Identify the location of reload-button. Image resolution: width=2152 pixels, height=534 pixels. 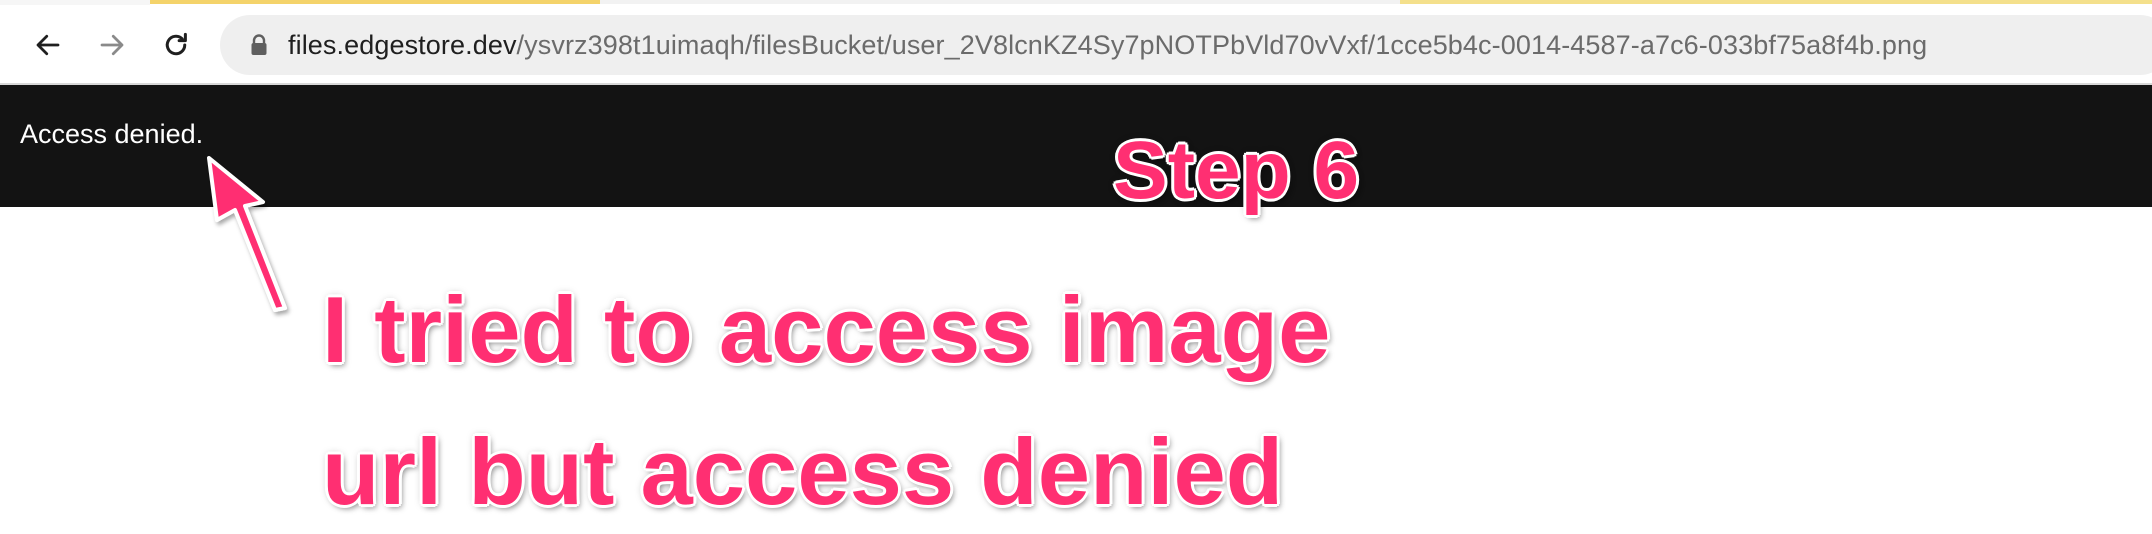
(176, 45).